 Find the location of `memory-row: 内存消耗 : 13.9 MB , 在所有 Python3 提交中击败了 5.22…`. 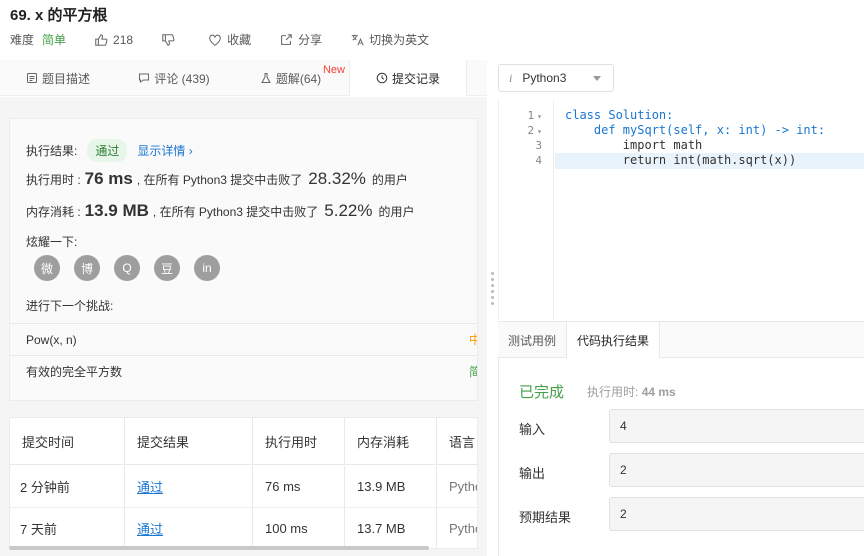

memory-row: 内存消耗 : 13.9 MB , 在所有 Python3 提交中击败了 5.22… is located at coordinates (220, 211).